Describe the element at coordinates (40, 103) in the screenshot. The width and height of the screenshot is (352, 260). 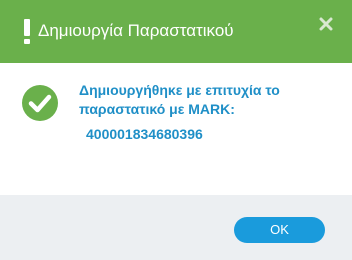
I see `checkmark-circle-icon` at that location.